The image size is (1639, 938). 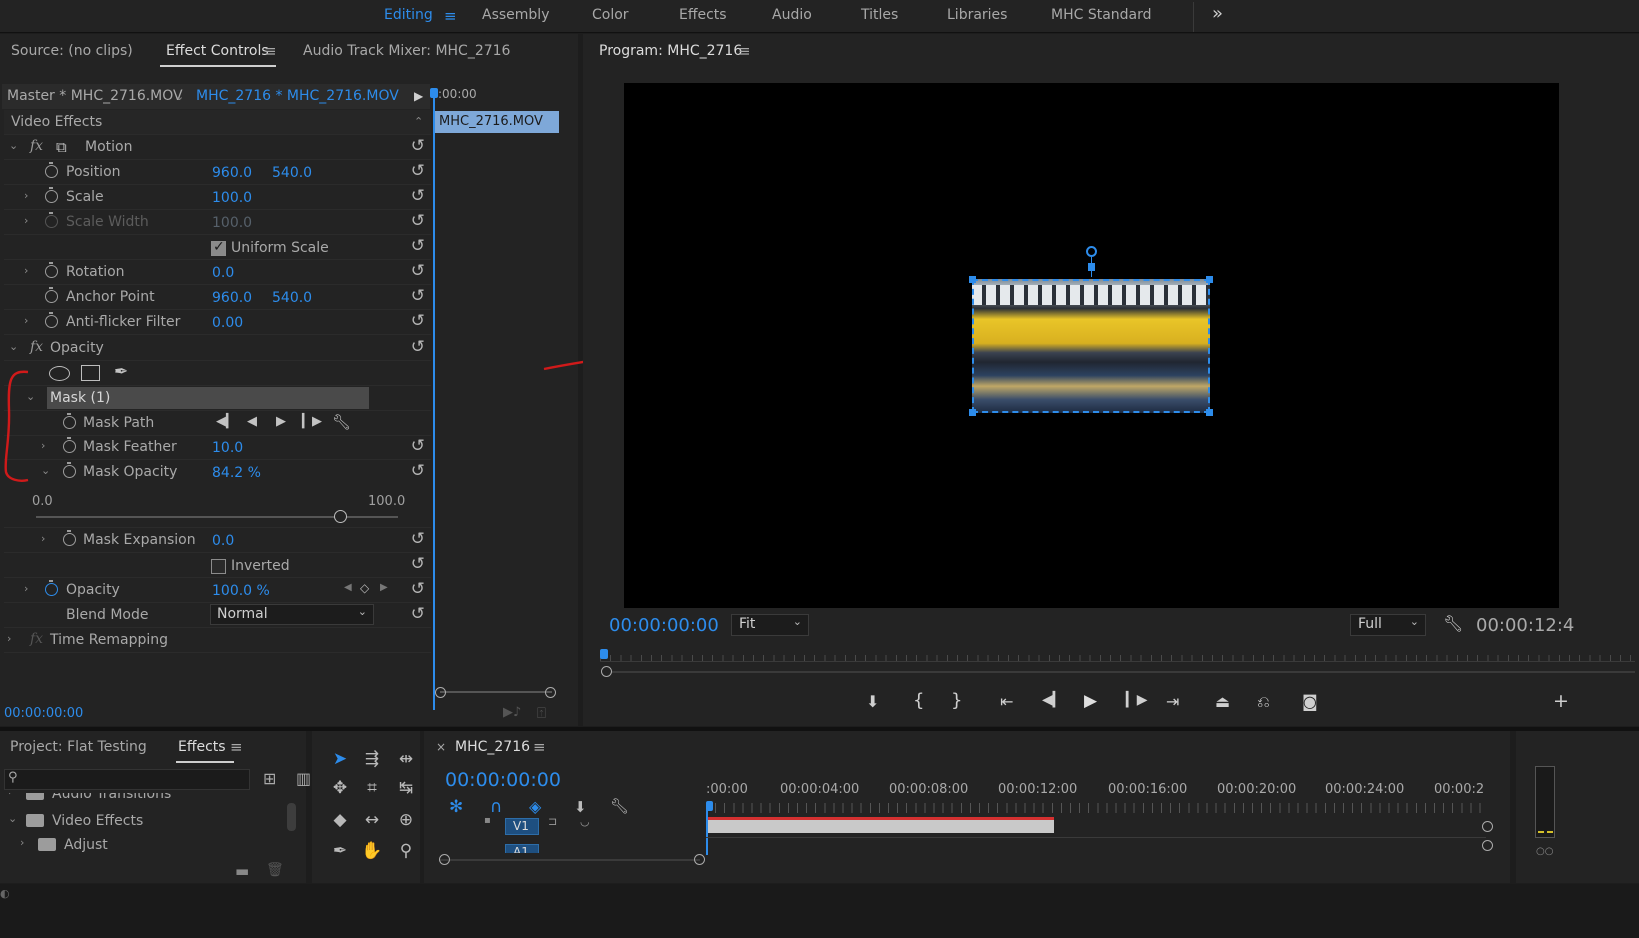 What do you see at coordinates (406, 51) in the screenshot?
I see `tab-audio-track-mixer: Audio Track Mixer: MHC_2716` at bounding box center [406, 51].